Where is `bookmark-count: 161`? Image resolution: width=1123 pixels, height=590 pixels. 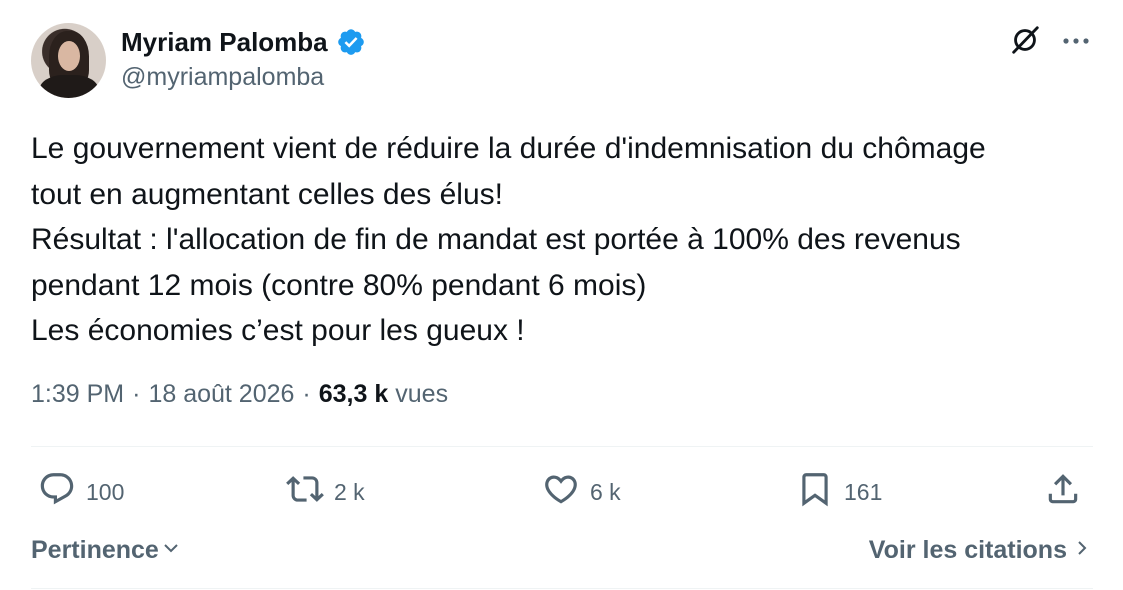 bookmark-count: 161 is located at coordinates (863, 491).